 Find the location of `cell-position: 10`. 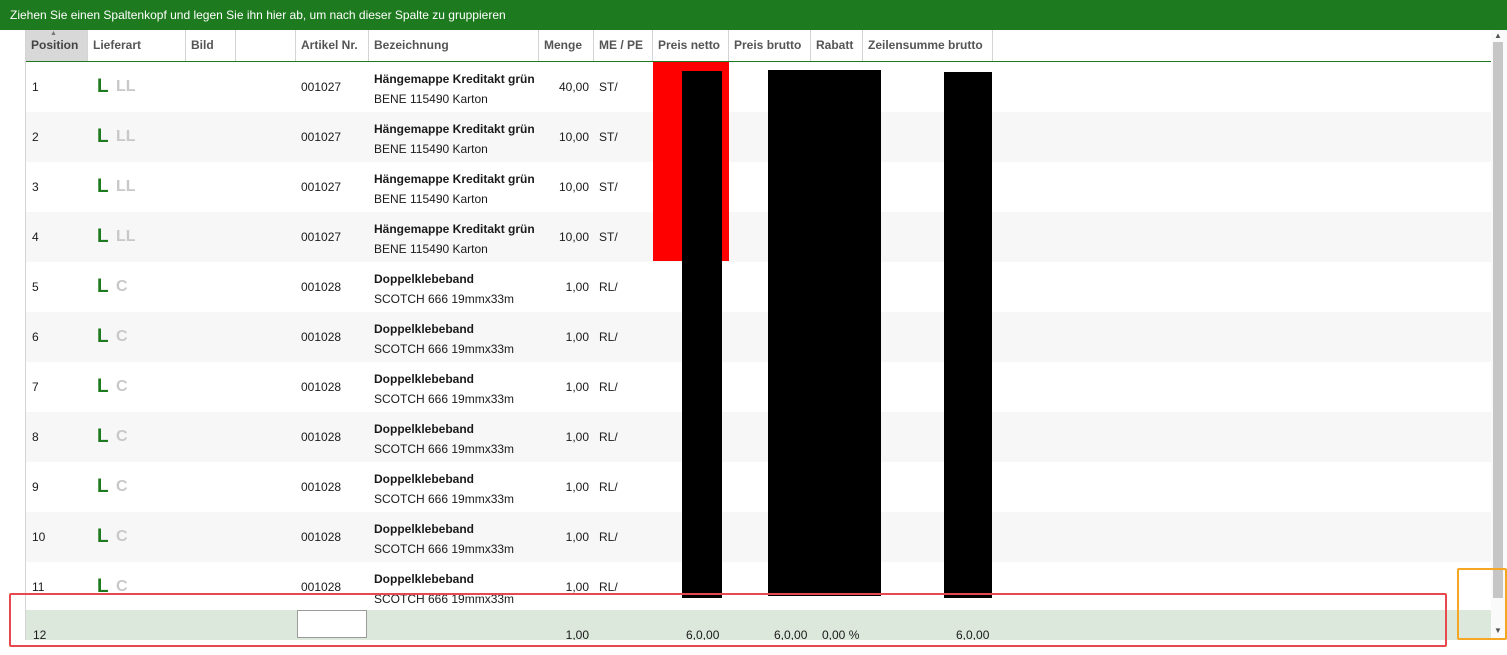

cell-position: 10 is located at coordinates (39, 537).